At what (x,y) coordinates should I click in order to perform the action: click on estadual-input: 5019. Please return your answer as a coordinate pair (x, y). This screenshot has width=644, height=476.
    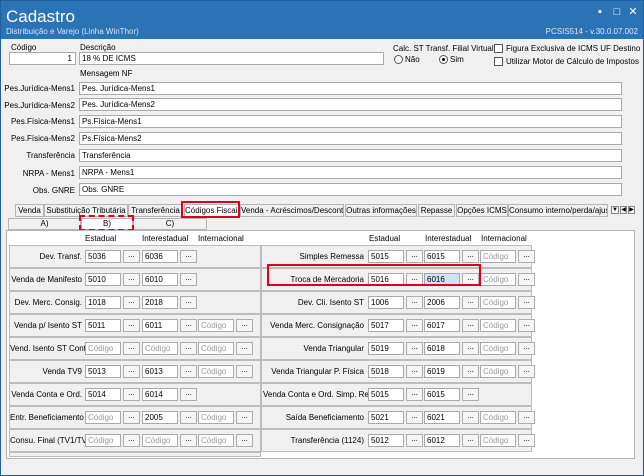
    Looking at the image, I should click on (386, 348).